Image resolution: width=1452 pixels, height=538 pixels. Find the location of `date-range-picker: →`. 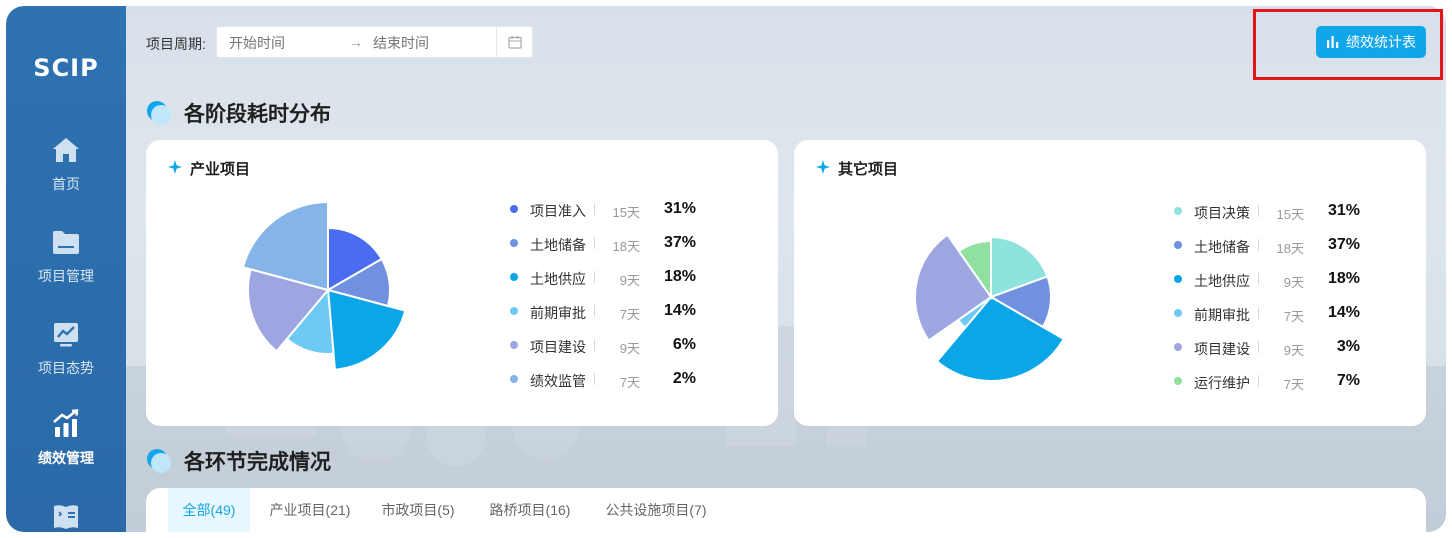

date-range-picker: → is located at coordinates (374, 42).